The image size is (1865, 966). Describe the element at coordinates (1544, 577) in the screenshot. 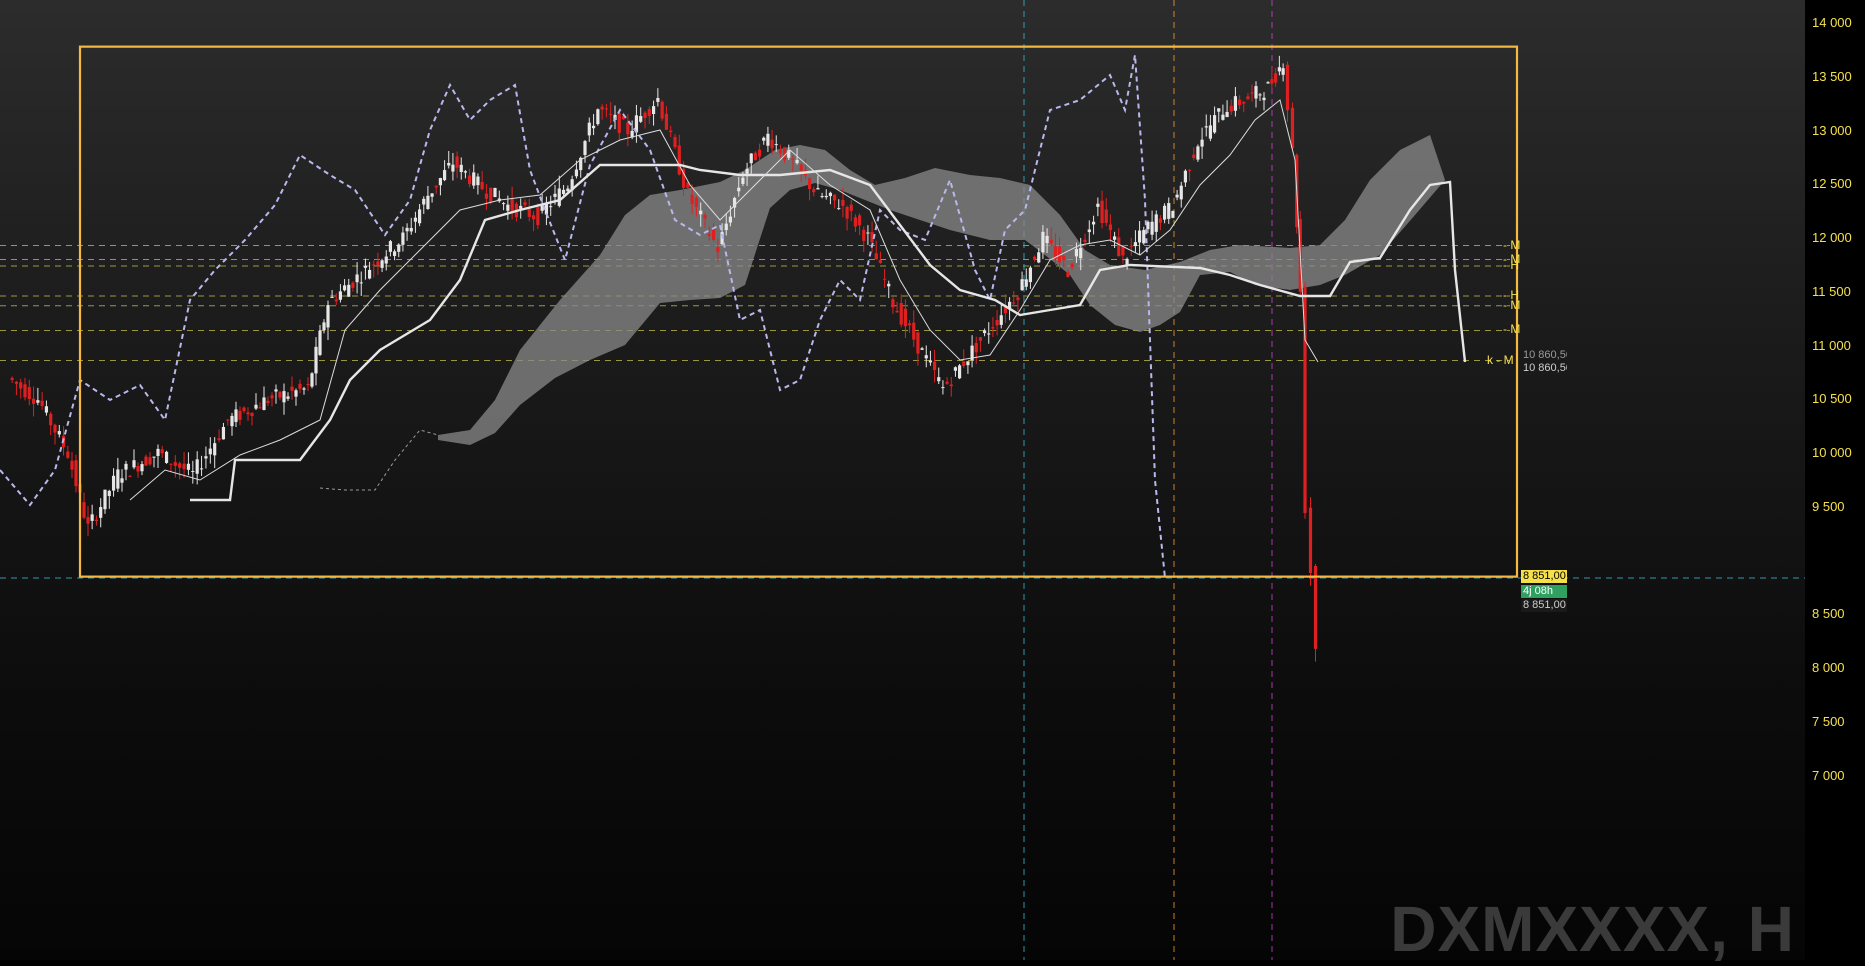

I see `price-tag: 8 851,00` at that location.